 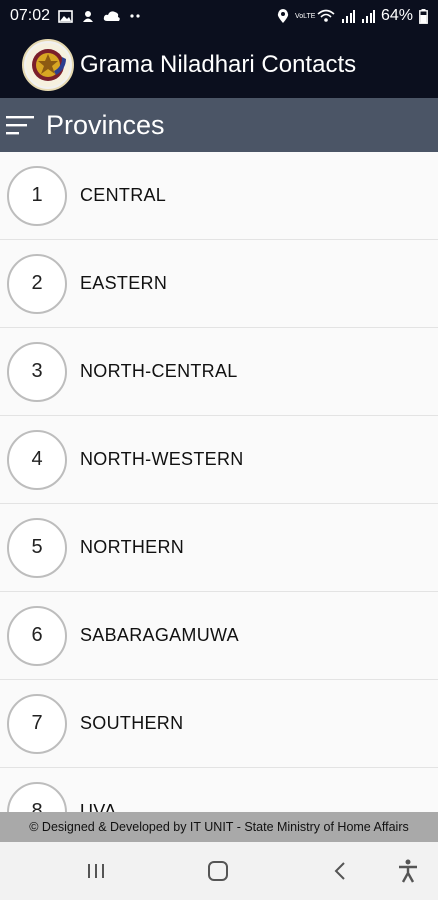 I want to click on provinces-header: Provinces, so click(x=219, y=125).